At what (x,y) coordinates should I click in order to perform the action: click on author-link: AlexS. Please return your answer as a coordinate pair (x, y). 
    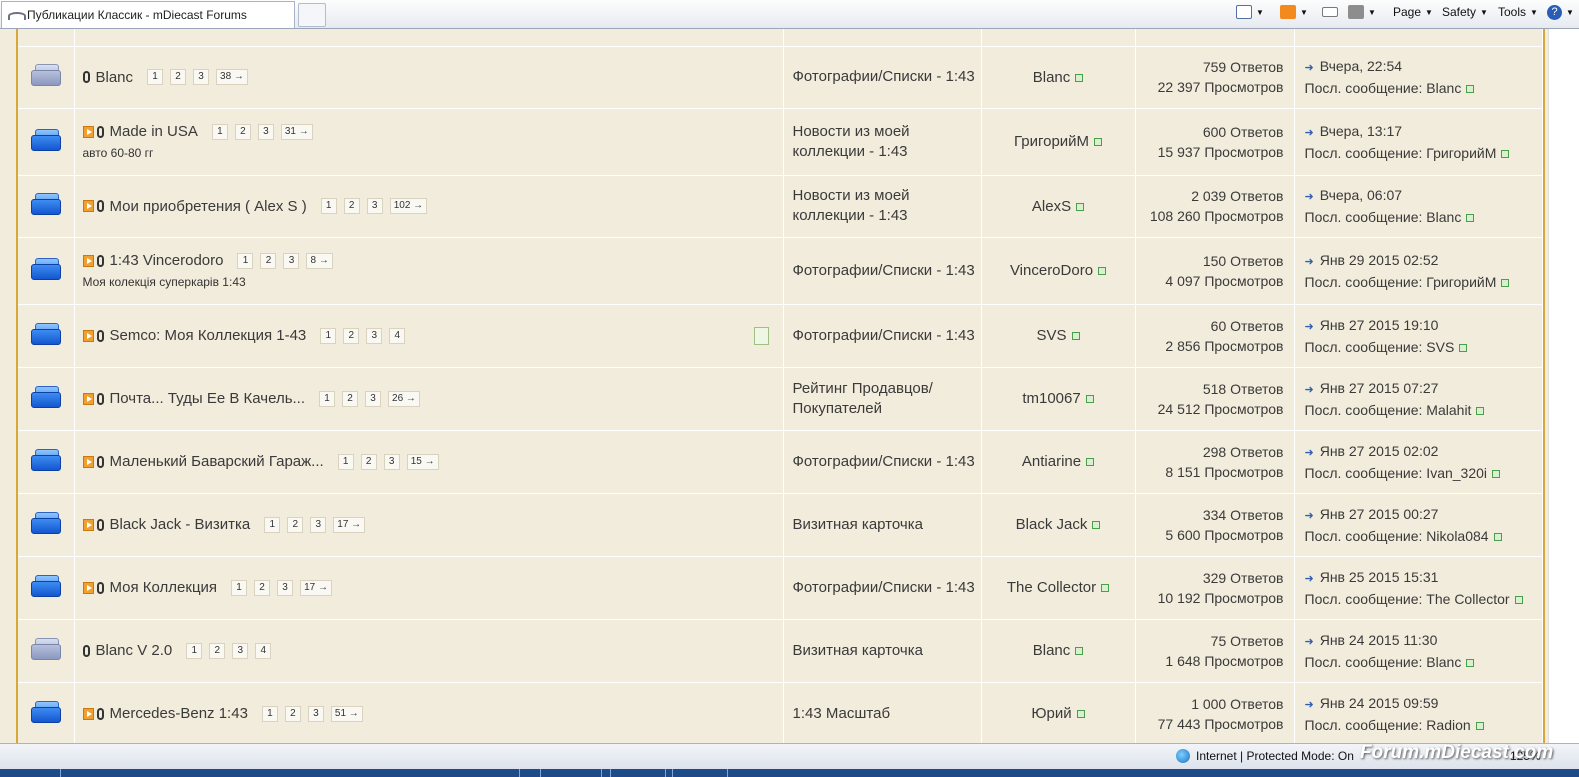
    Looking at the image, I should click on (1051, 206).